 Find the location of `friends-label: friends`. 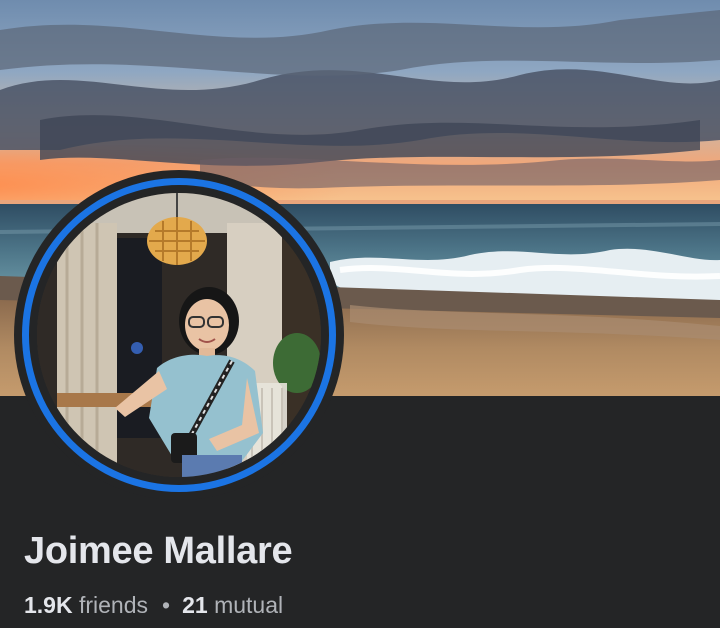

friends-label: friends is located at coordinates (113, 605).